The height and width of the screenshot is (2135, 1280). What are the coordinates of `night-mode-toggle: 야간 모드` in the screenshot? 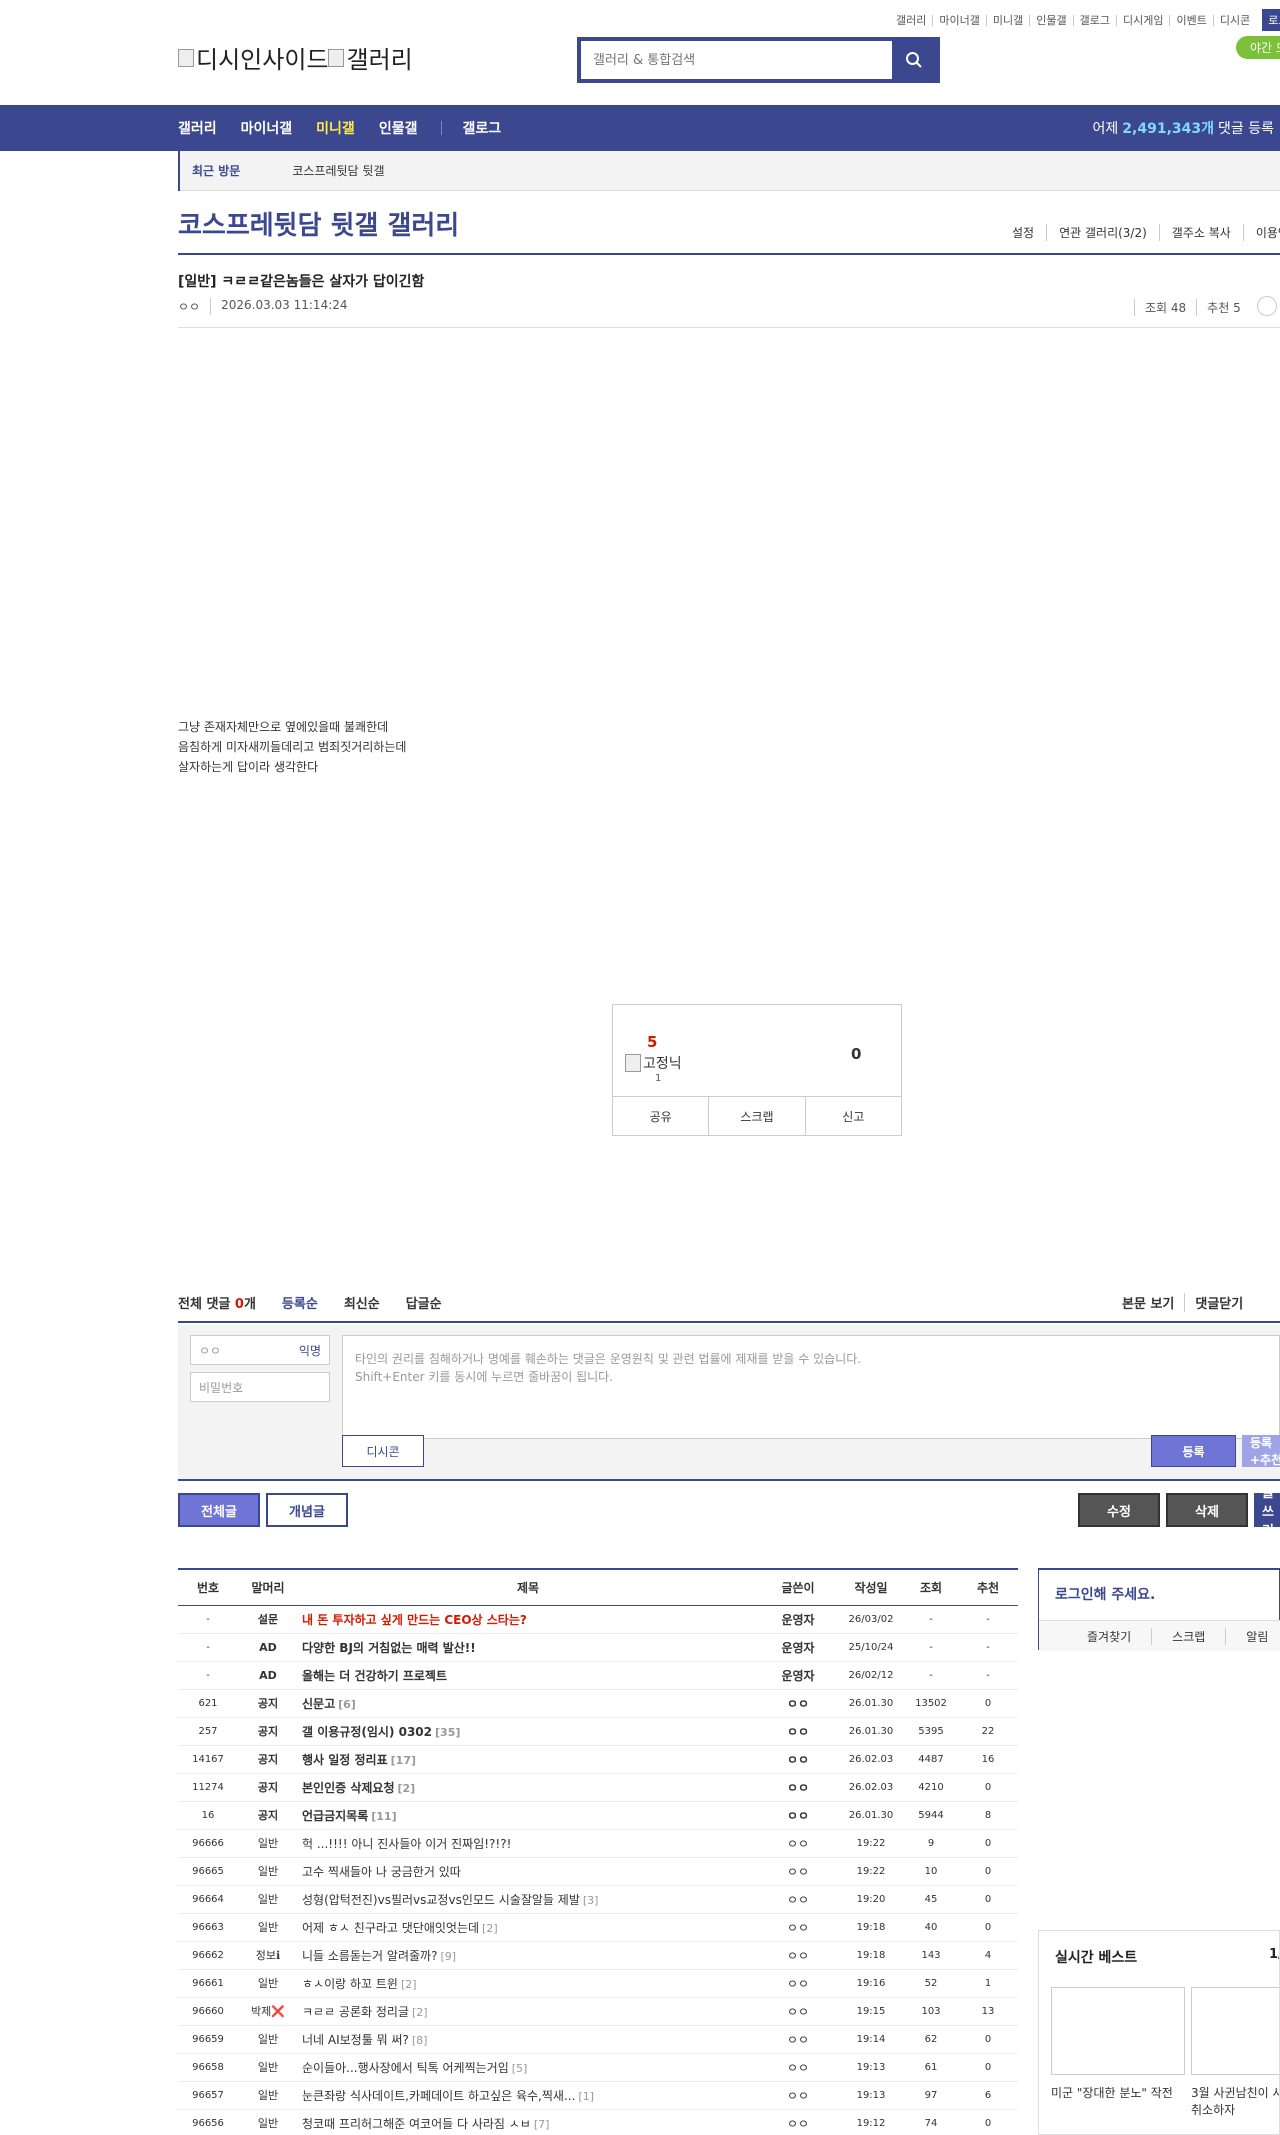 It's located at (1258, 47).